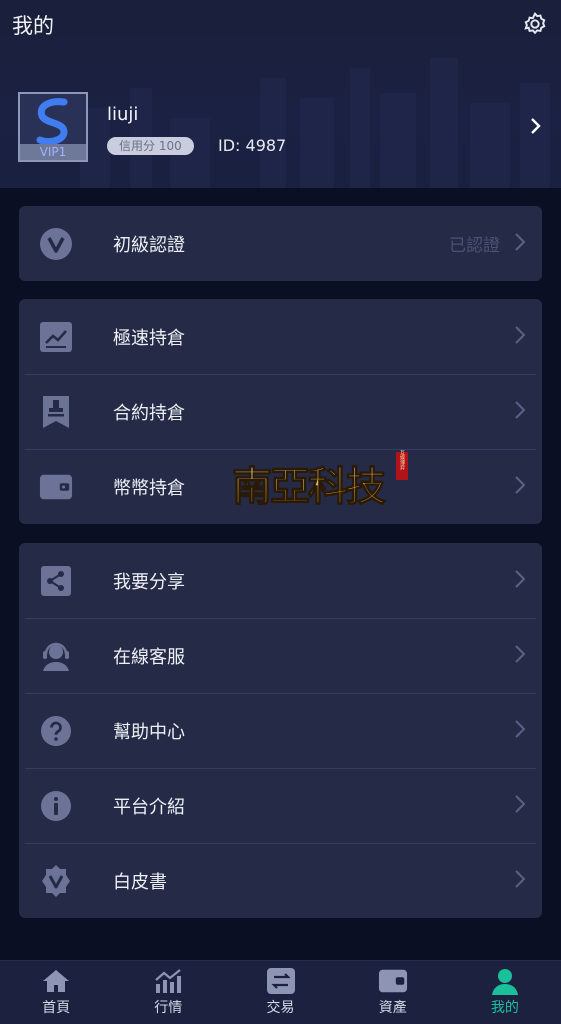  I want to click on tab-label: 資產, so click(392, 1008).